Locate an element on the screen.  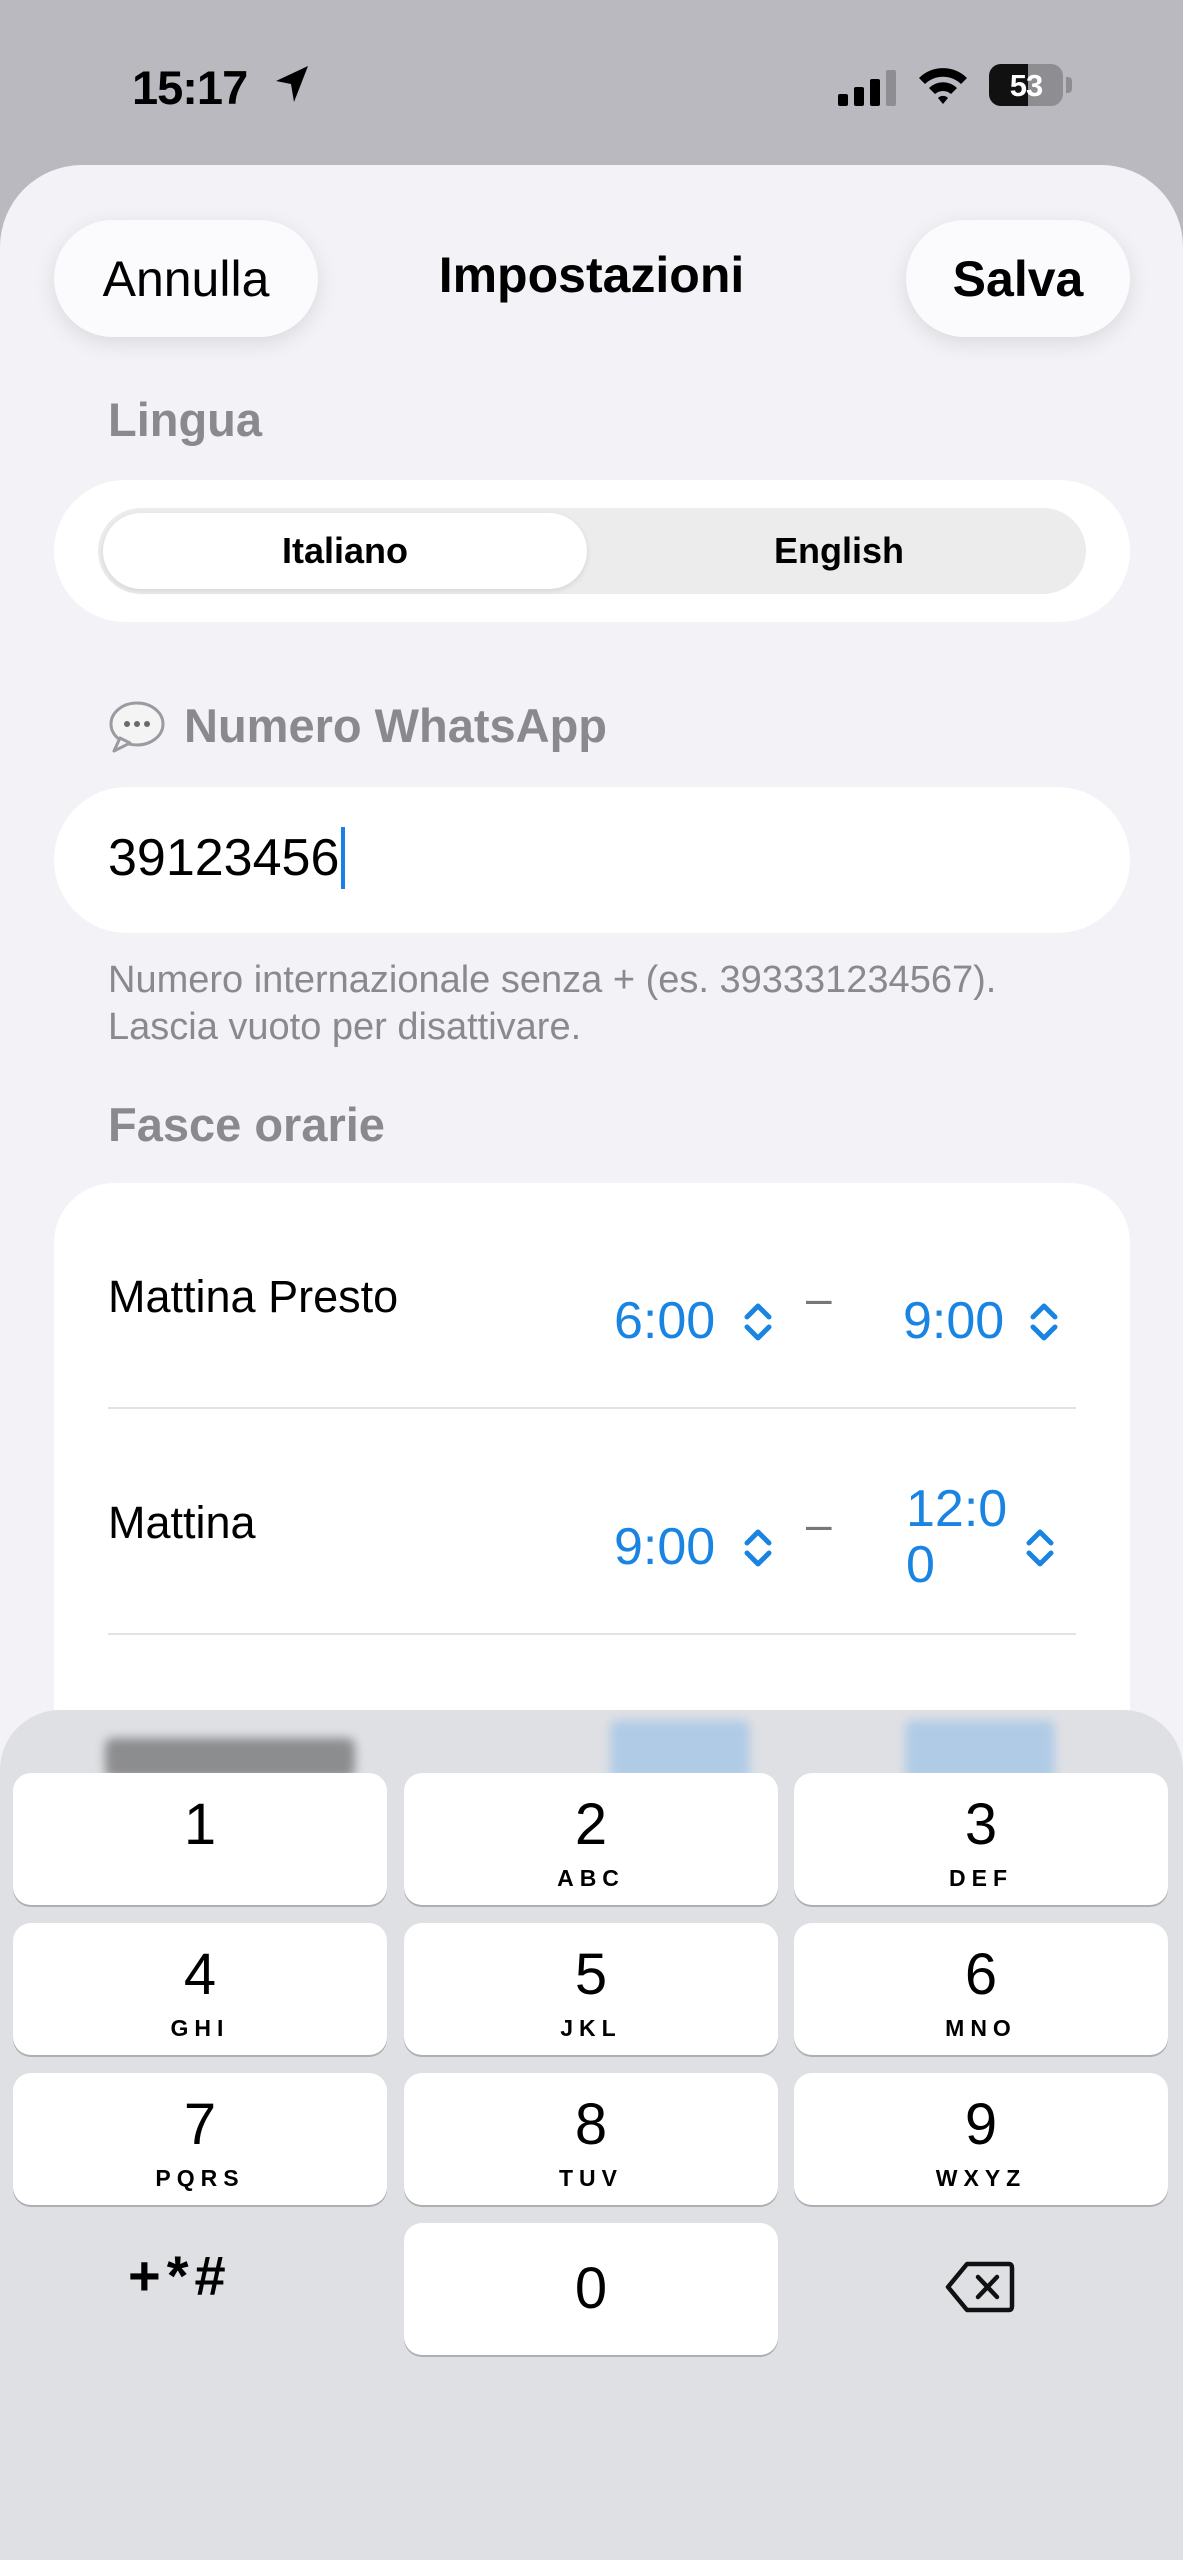
backspace-icon is located at coordinates (980, 2287).